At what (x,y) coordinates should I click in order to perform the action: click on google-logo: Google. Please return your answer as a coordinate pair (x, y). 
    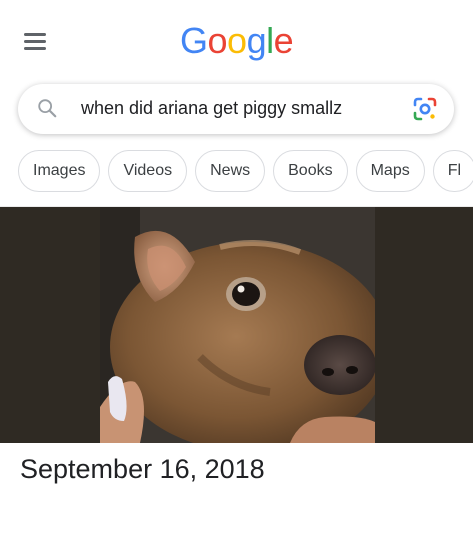
    Looking at the image, I should click on (237, 41).